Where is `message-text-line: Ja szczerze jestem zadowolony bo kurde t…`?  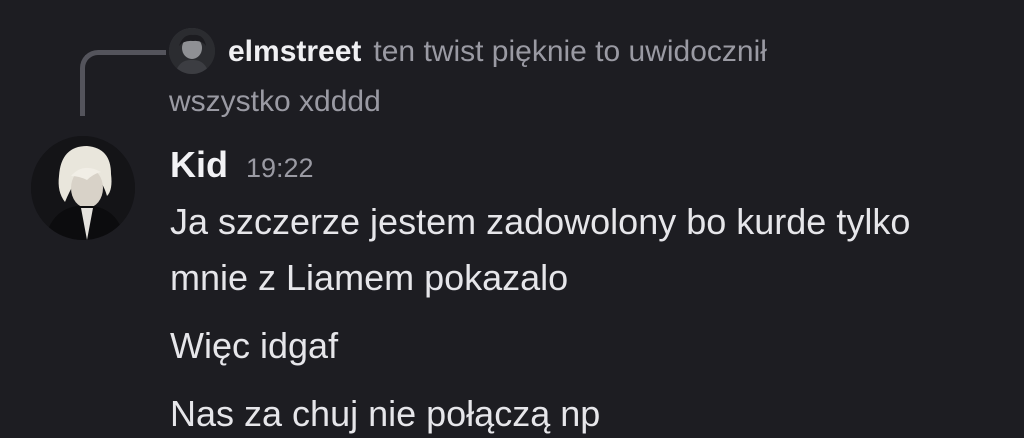
message-text-line: Ja szczerze jestem zadowolony bo kurde t… is located at coordinates (540, 221).